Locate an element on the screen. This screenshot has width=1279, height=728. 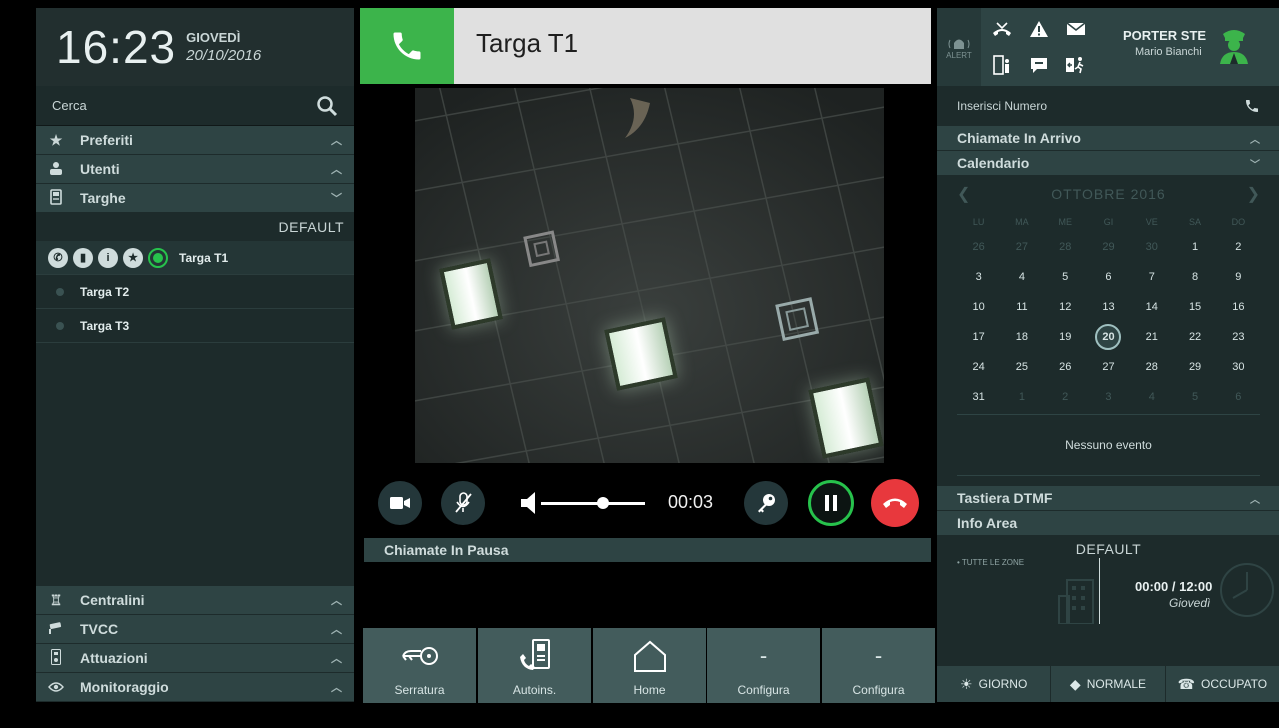
configura-button-2: - Configura is located at coordinates (878, 665).